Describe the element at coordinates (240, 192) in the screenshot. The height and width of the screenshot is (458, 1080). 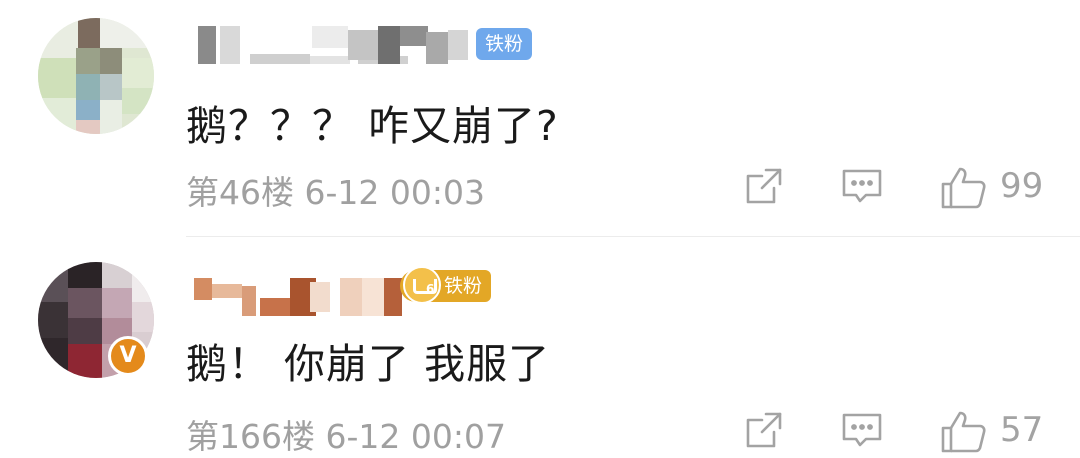
I see `floor-number: 第46楼` at that location.